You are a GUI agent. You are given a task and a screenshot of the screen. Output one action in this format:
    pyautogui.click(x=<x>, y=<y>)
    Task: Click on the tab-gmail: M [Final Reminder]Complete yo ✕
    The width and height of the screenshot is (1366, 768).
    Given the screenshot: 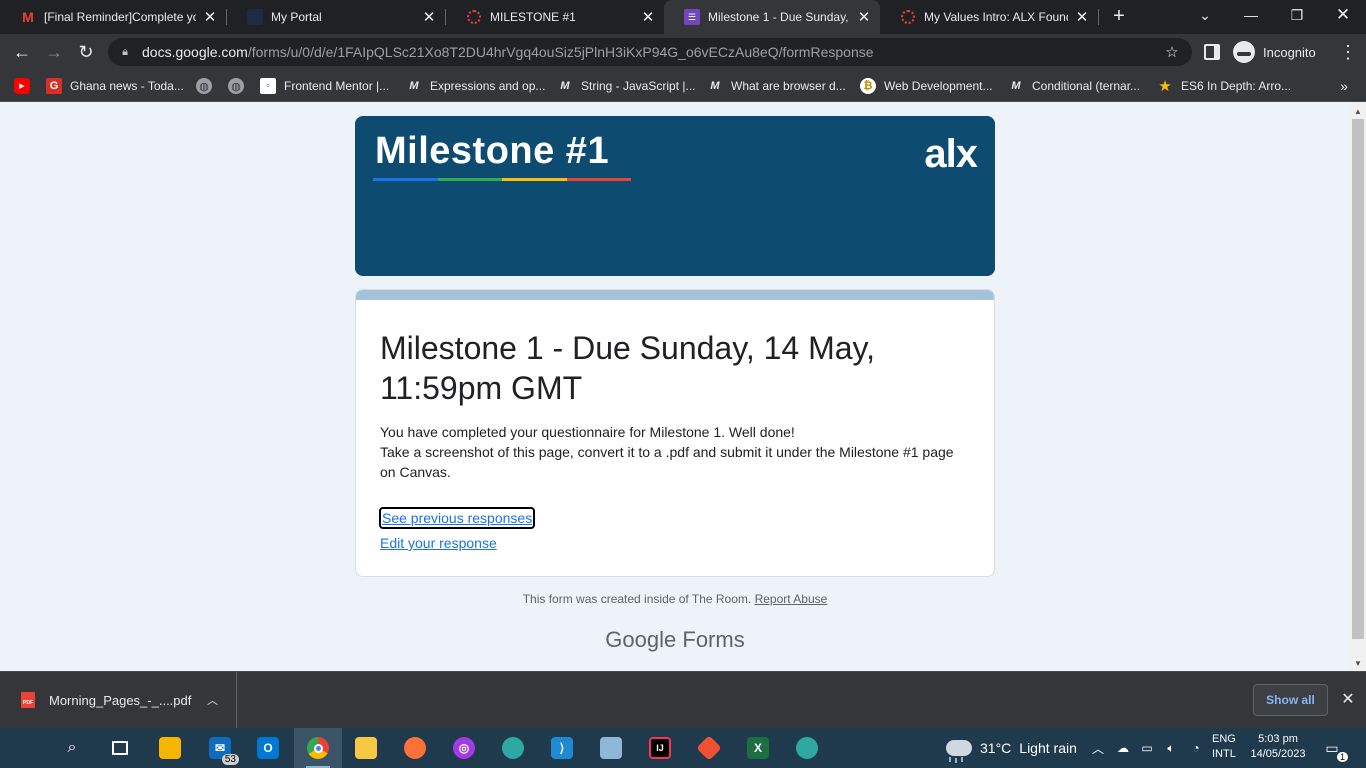 What is the action you would take?
    pyautogui.click(x=113, y=17)
    